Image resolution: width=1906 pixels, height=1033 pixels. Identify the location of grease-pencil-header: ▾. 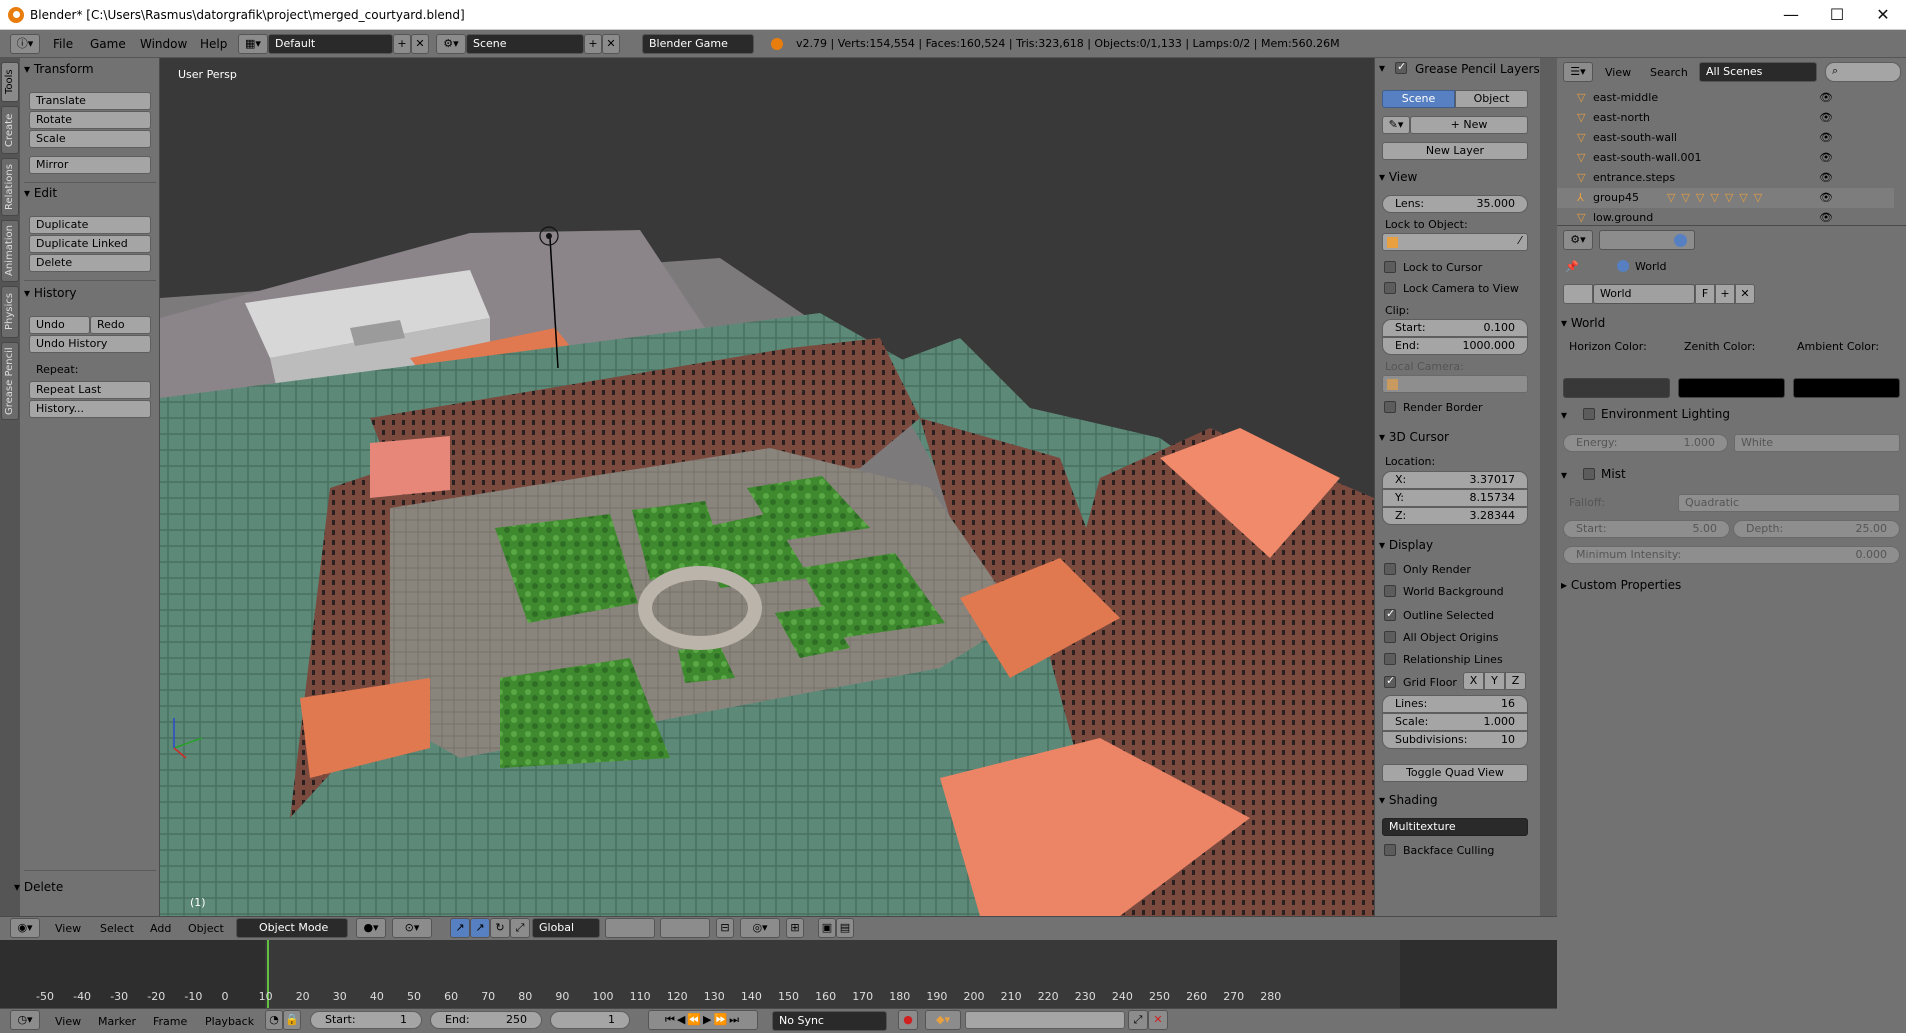
(1382, 68).